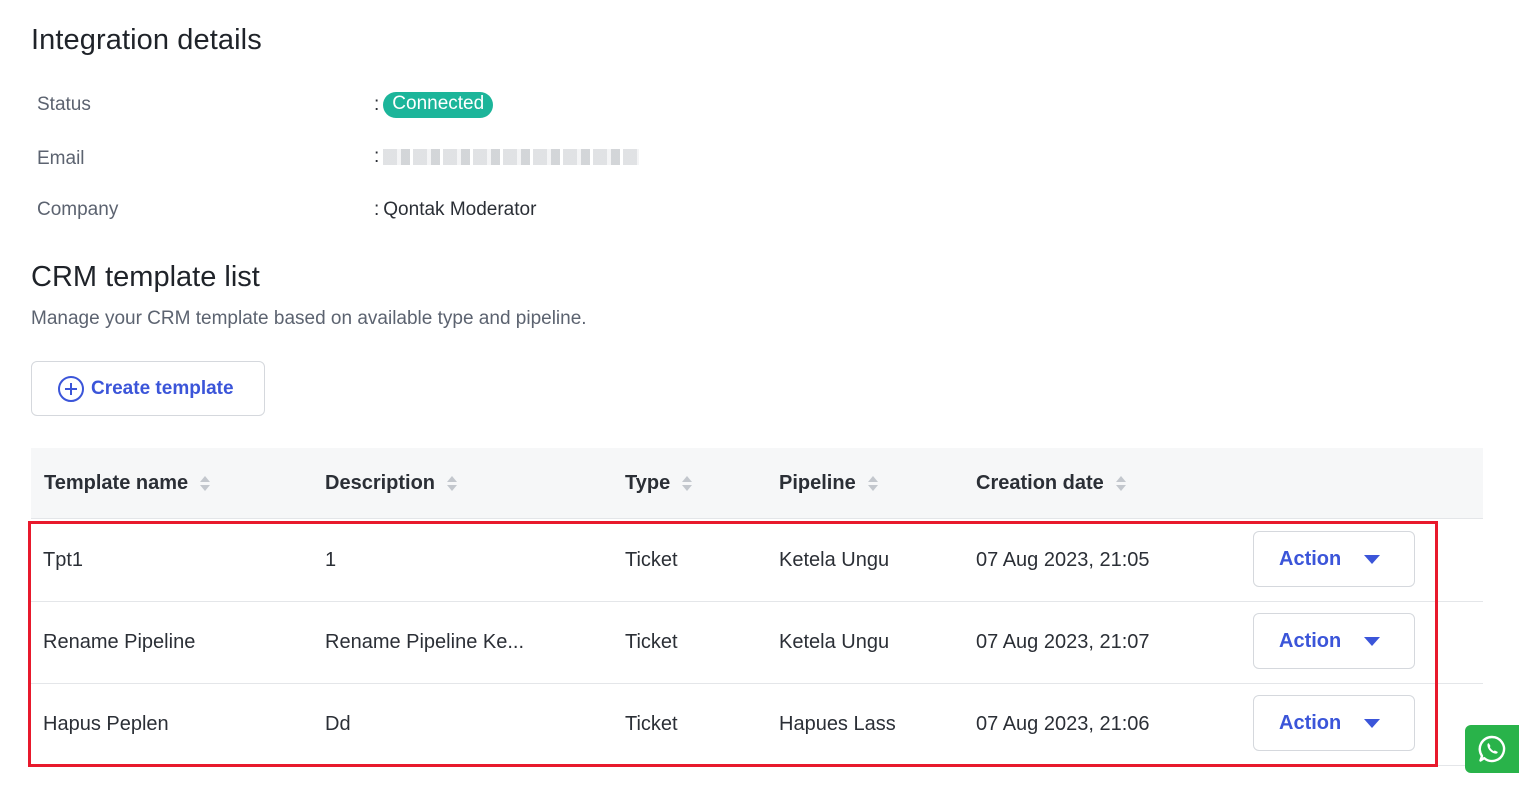  I want to click on cell-creation-date: 07 Aug 2023, 21:07, so click(1063, 641).